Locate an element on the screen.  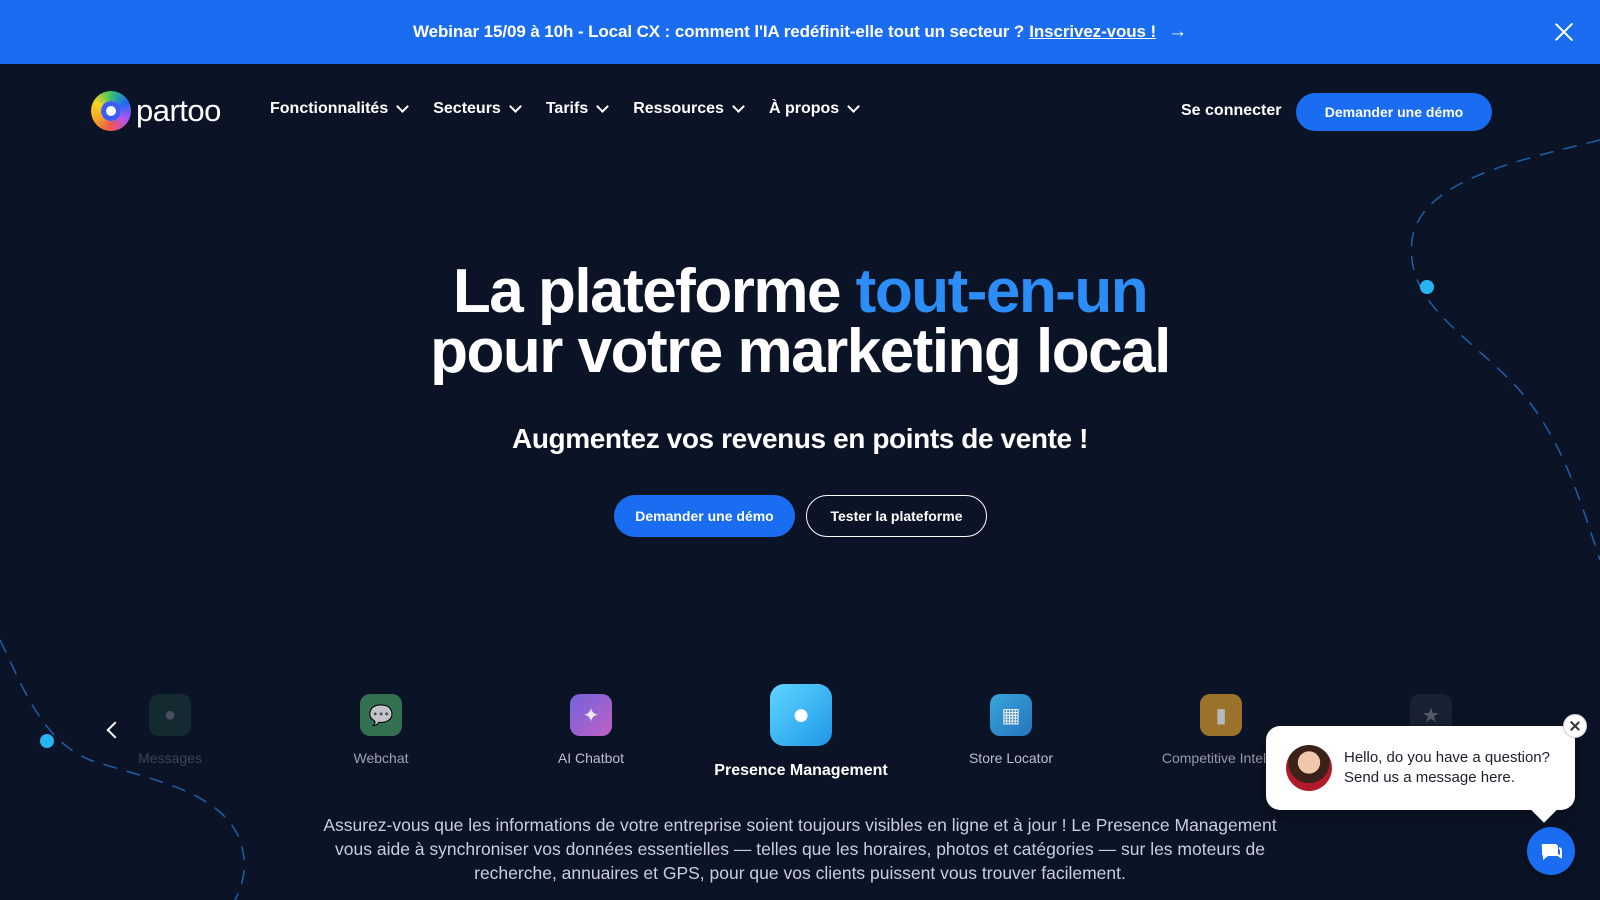
logo-mark-icon is located at coordinates (111, 111).